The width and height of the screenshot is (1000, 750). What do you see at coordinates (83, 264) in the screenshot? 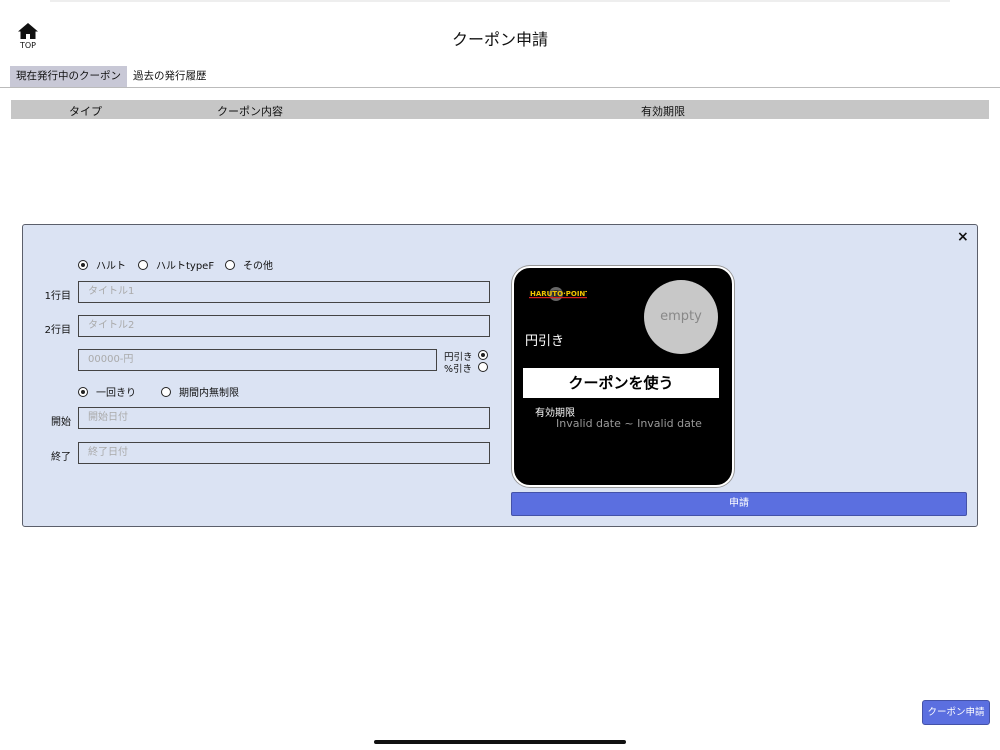
I see `radio-haruto` at bounding box center [83, 264].